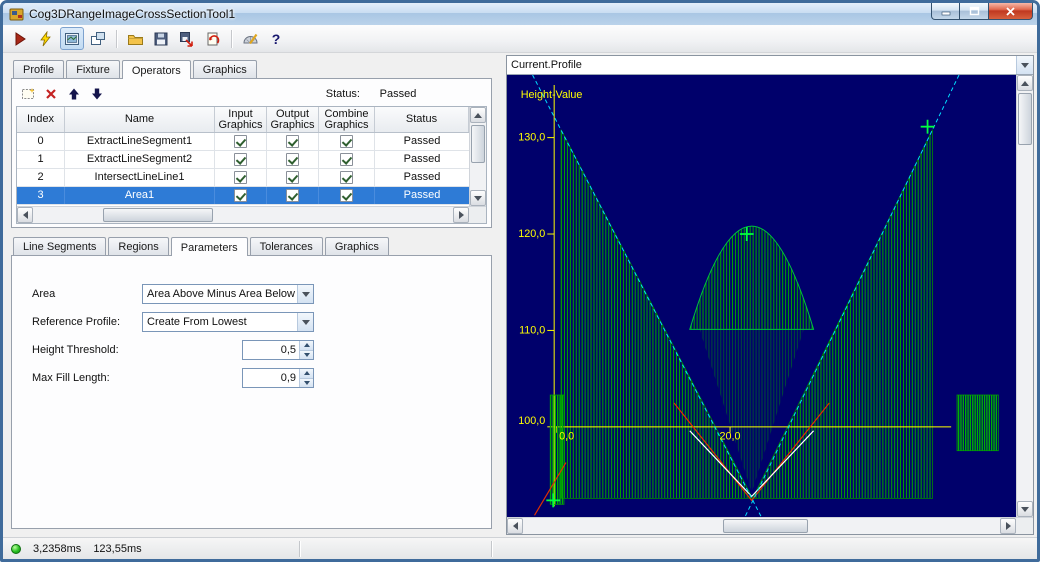 The height and width of the screenshot is (562, 1040). I want to click on display-horizontal-scrollbar, so click(761, 526).